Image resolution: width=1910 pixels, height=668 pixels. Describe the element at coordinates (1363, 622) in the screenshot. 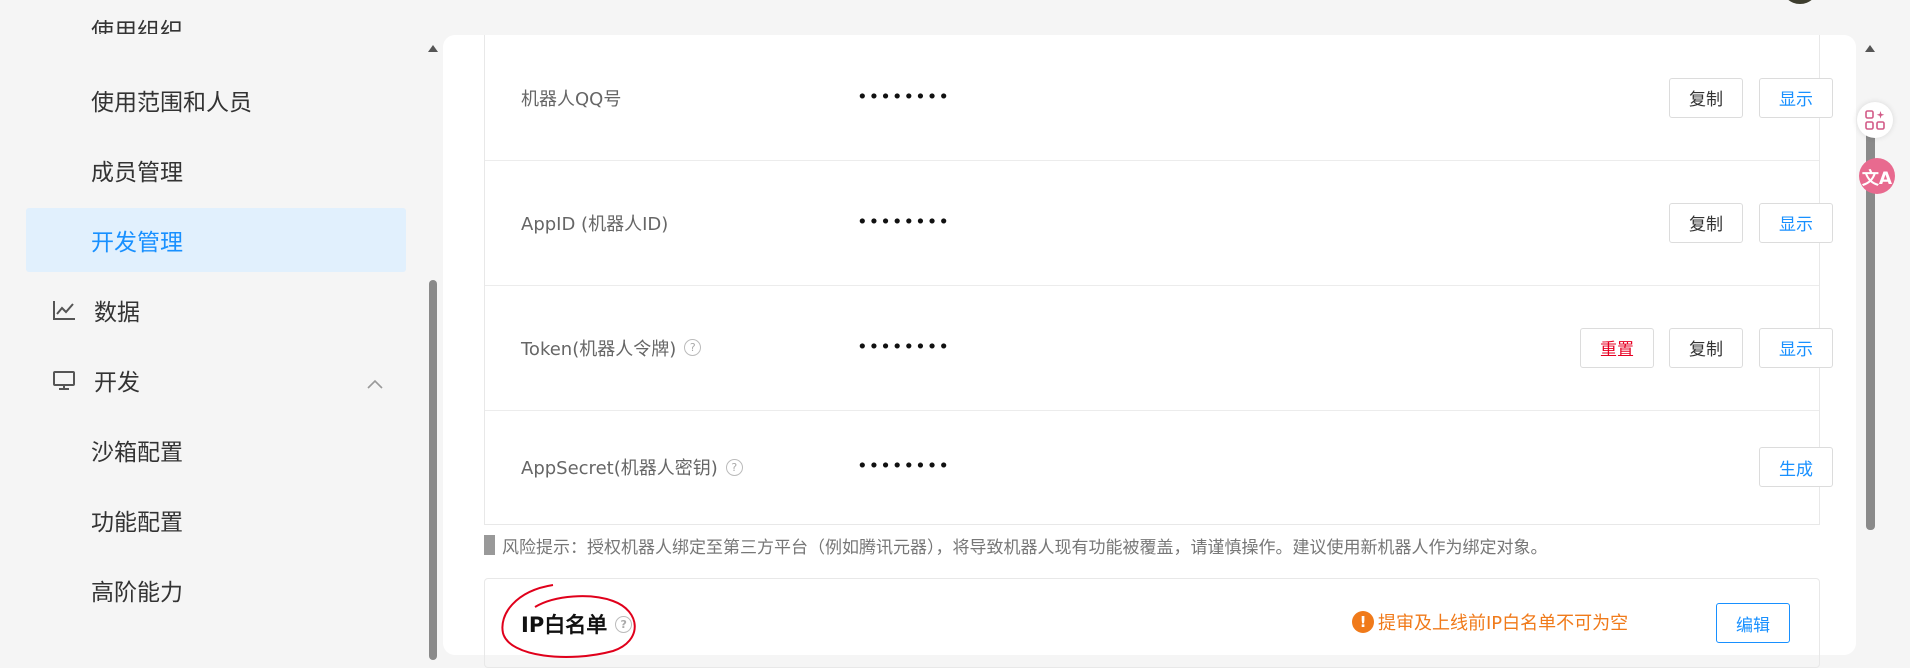

I see `warning-icon: !` at that location.